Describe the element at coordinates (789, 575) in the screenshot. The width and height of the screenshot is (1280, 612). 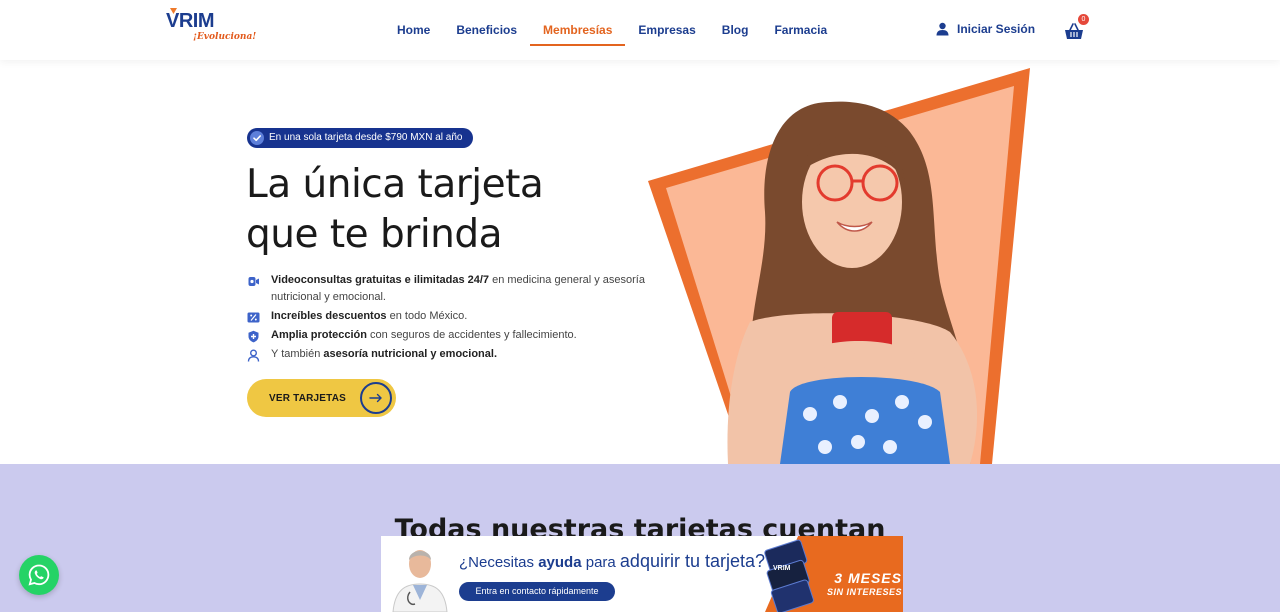
I see `vrim-cards-image: VRIM` at that location.